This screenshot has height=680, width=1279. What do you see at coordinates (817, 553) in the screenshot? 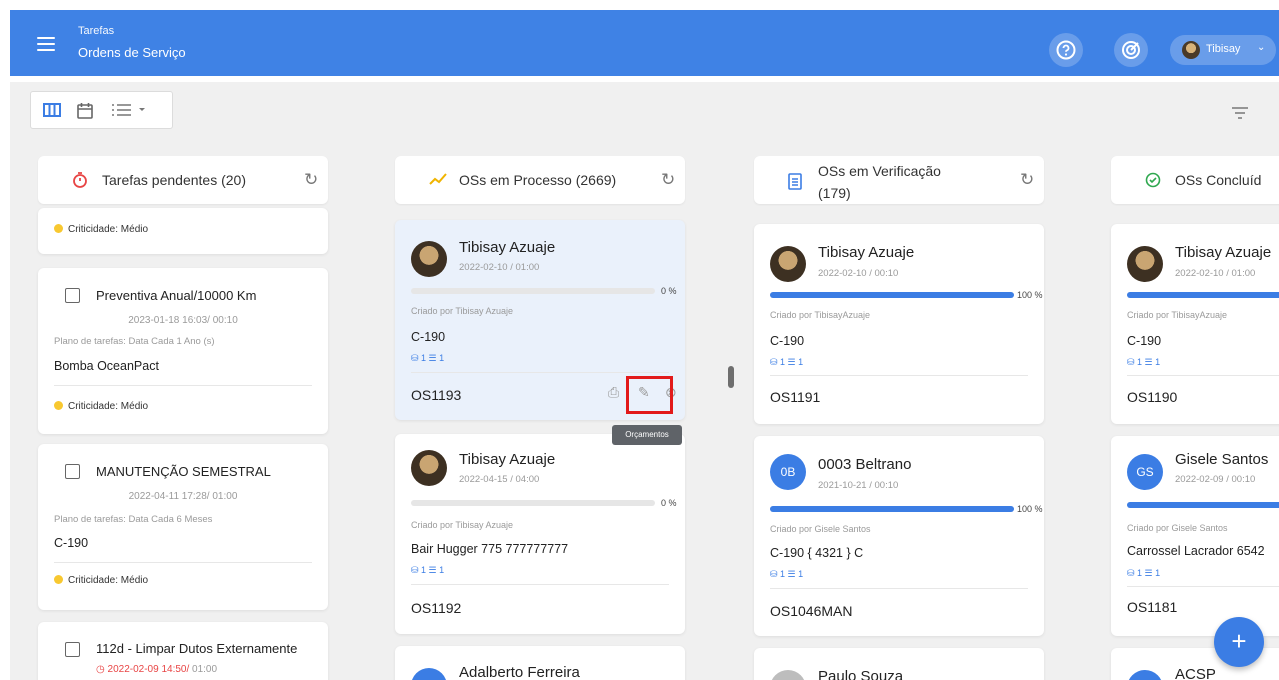
I see `equipment: C-190 { 4321 } C` at bounding box center [817, 553].